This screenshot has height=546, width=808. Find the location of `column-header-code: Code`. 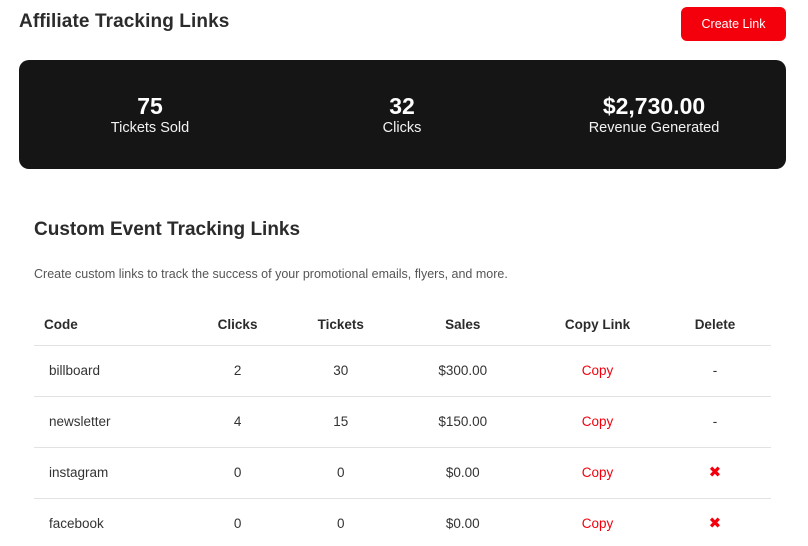

column-header-code: Code is located at coordinates (109, 325).